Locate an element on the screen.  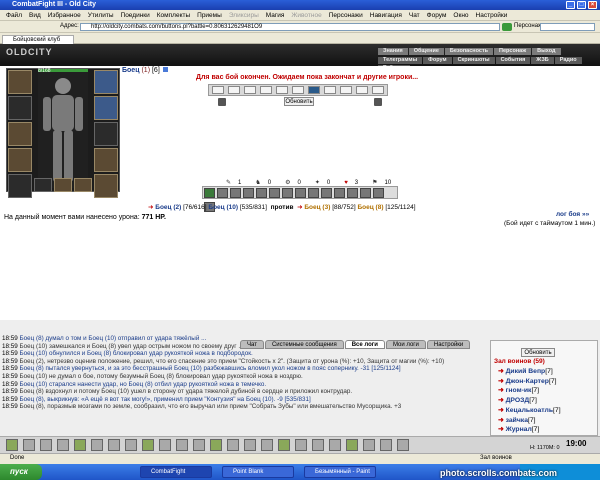
menu-item: Файл is located at coordinates (14, 15).